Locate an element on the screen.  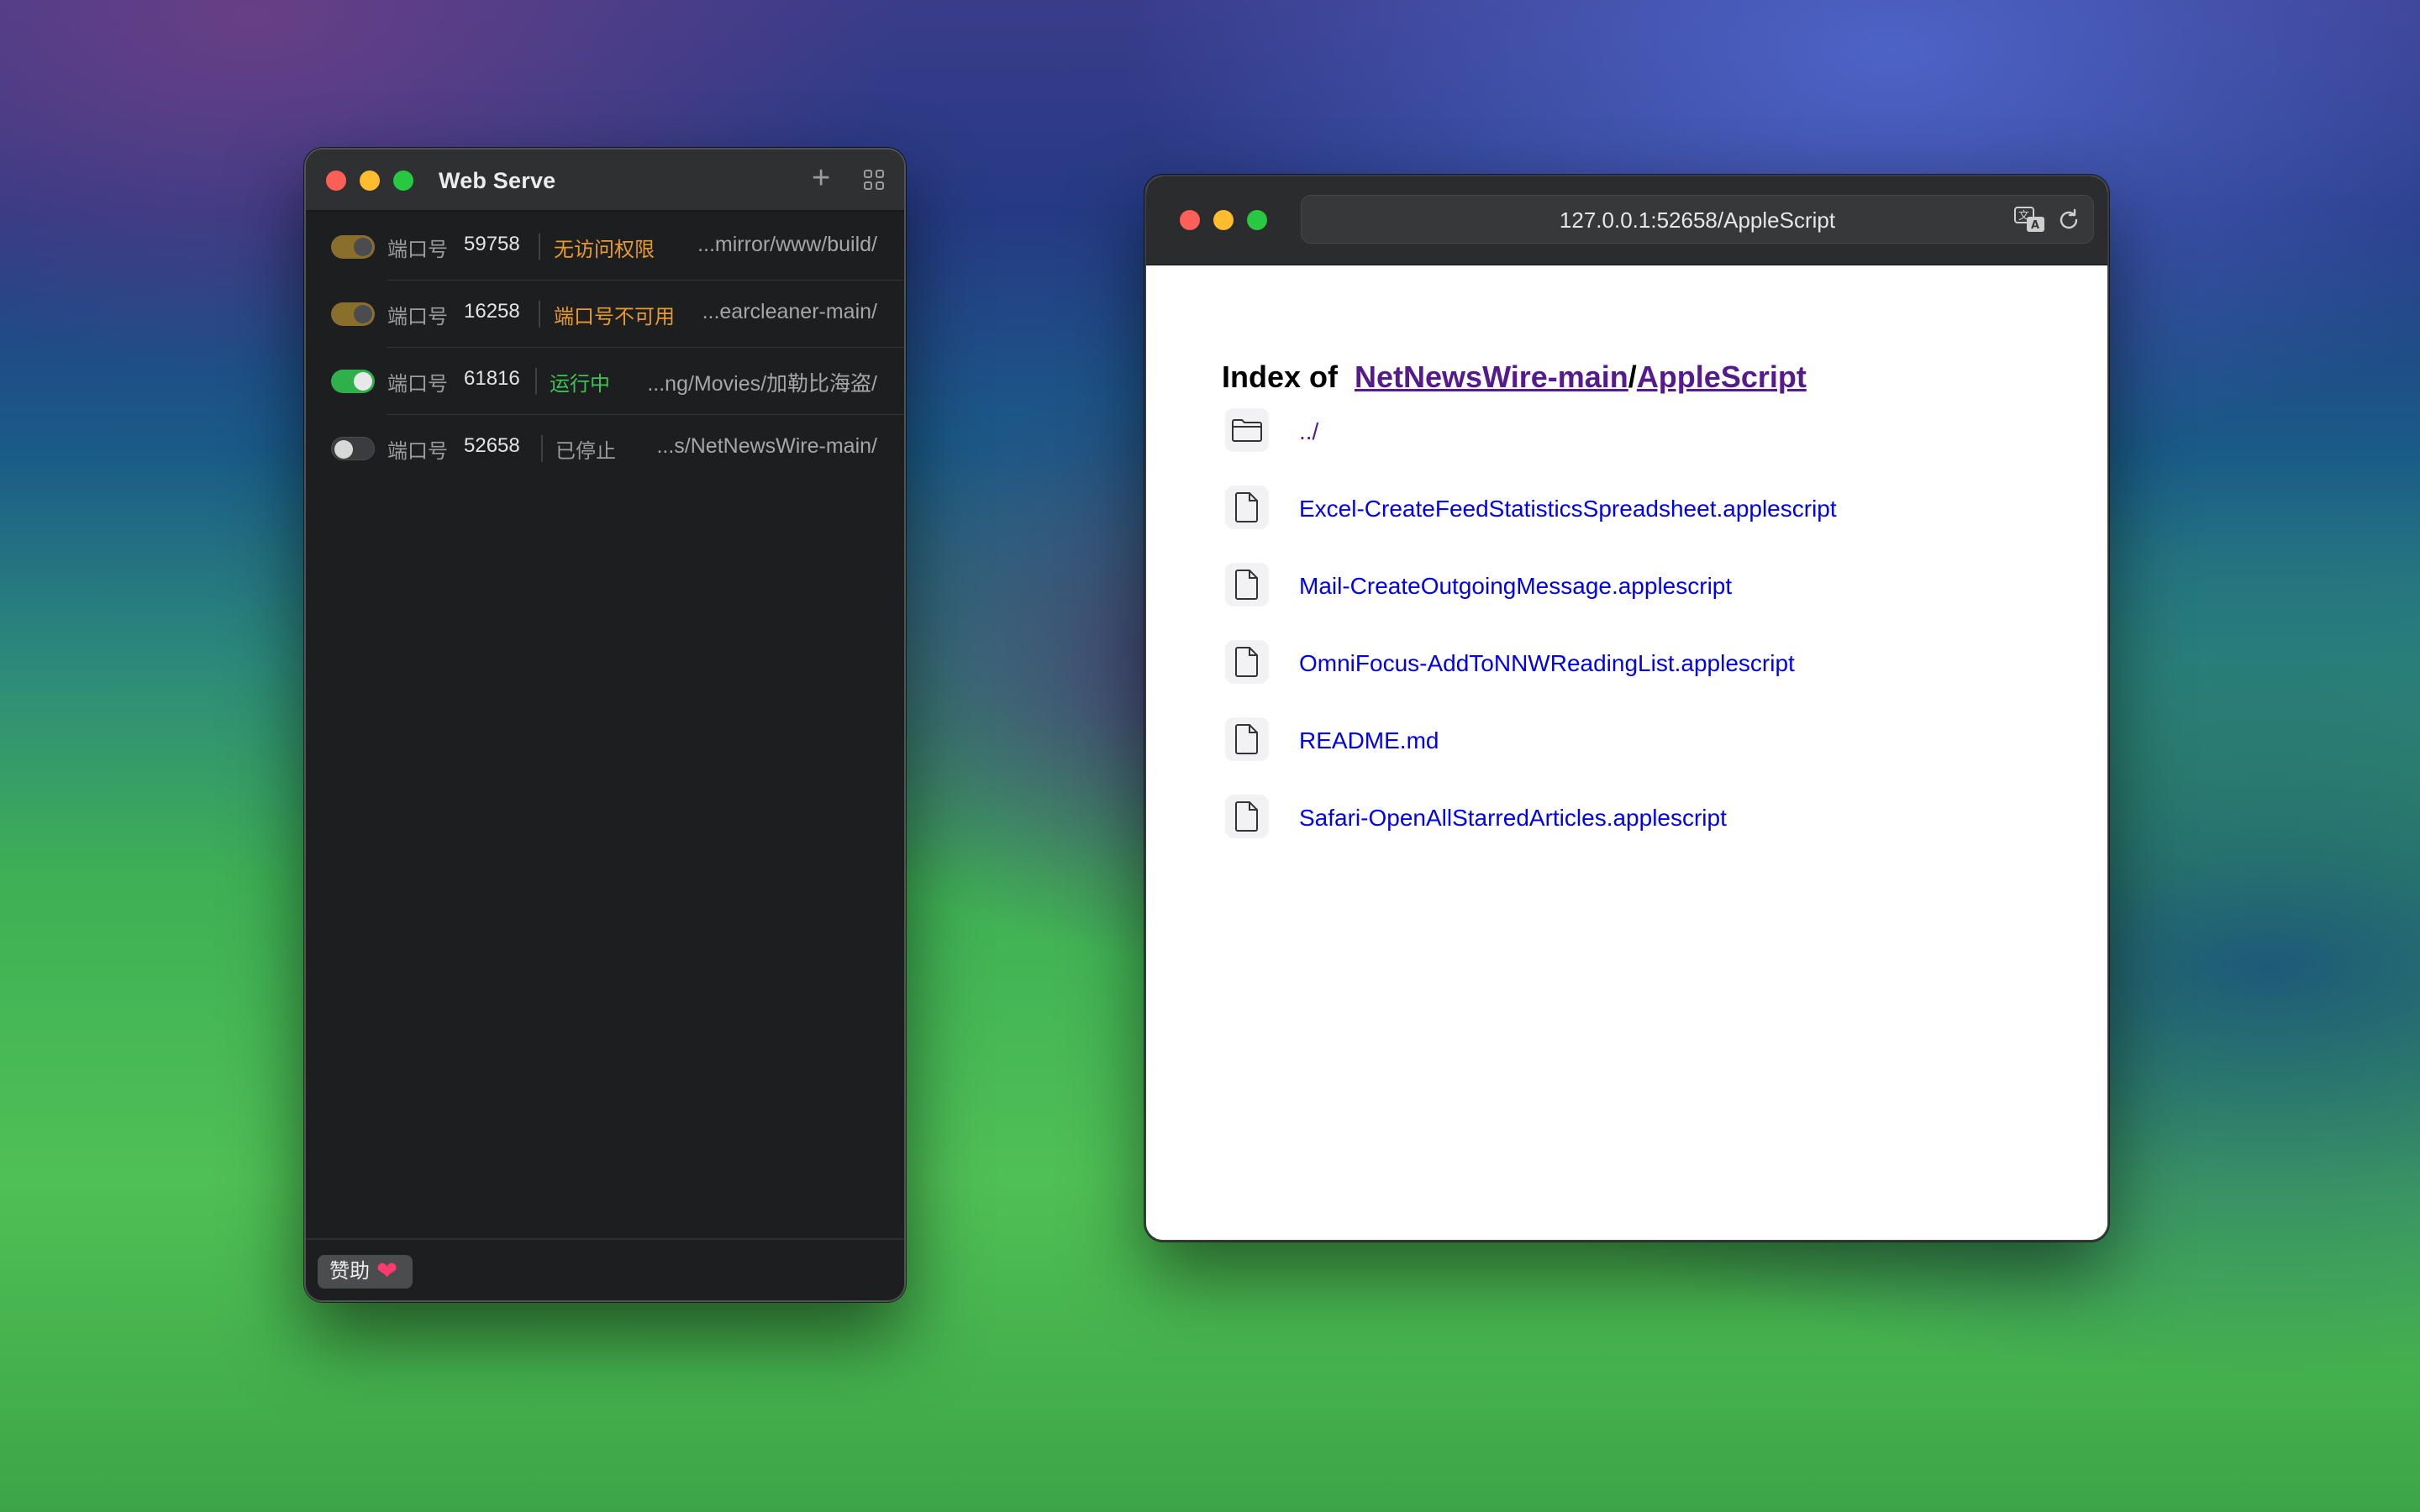
port-number: 61816 is located at coordinates (492, 378).